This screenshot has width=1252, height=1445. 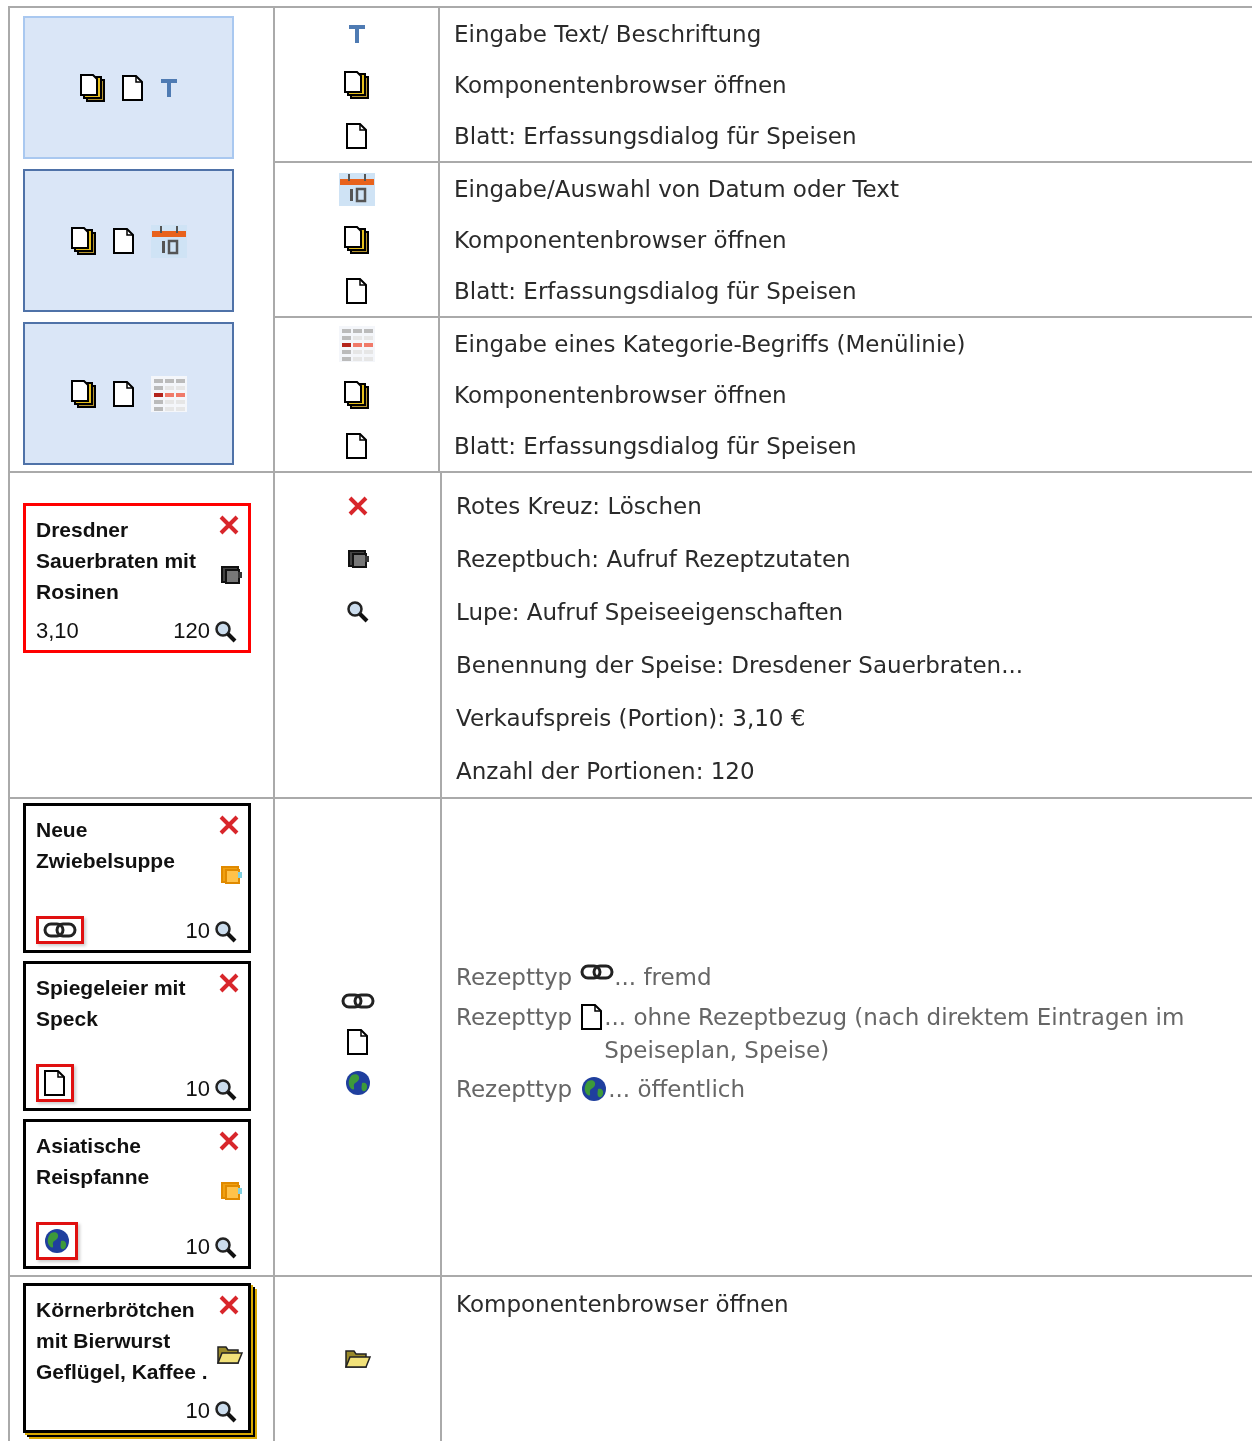 What do you see at coordinates (676, 188) in the screenshot?
I see `description-text: Eingabe/Auswahl von Datum oder Text` at bounding box center [676, 188].